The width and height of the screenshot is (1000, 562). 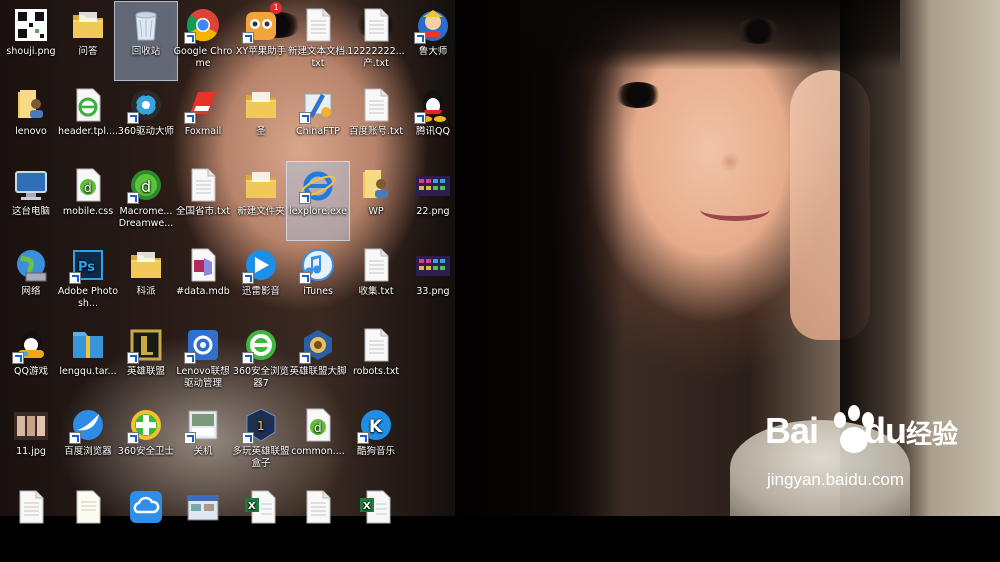 What do you see at coordinates (318, 105) in the screenshot?
I see `chinaftp-icon` at bounding box center [318, 105].